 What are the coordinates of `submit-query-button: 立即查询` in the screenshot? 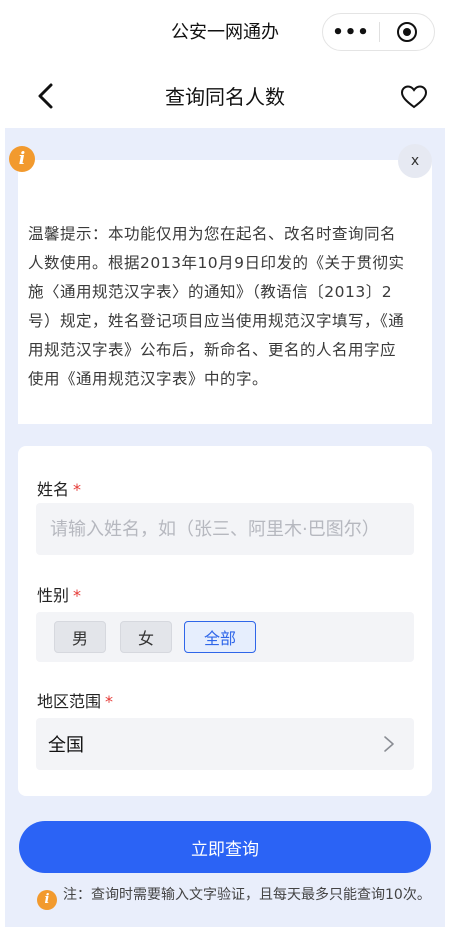 It's located at (225, 847).